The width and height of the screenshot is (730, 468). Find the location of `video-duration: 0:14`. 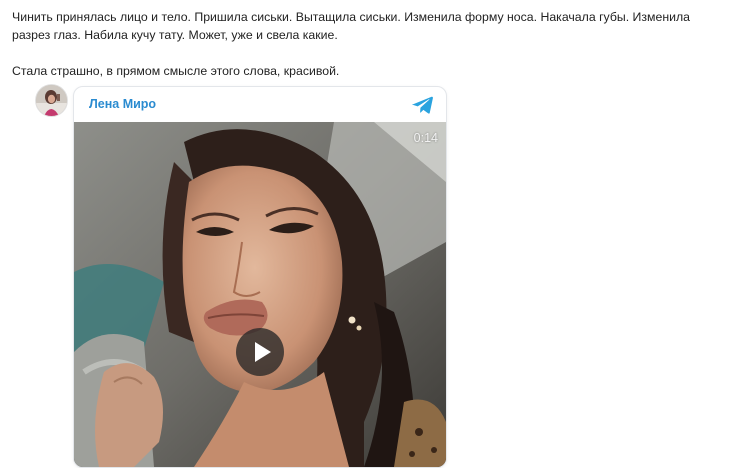

video-duration: 0:14 is located at coordinates (425, 138).